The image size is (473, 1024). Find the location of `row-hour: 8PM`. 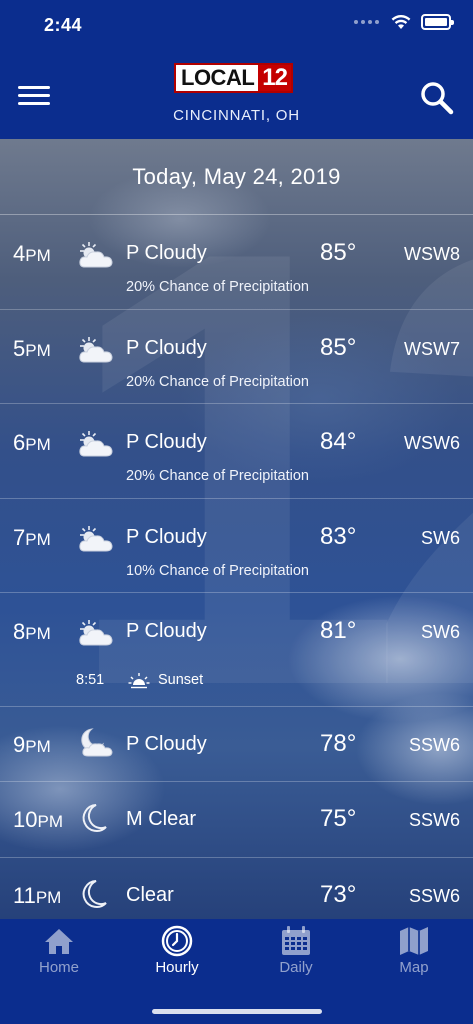

row-hour: 8PM is located at coordinates (32, 631).